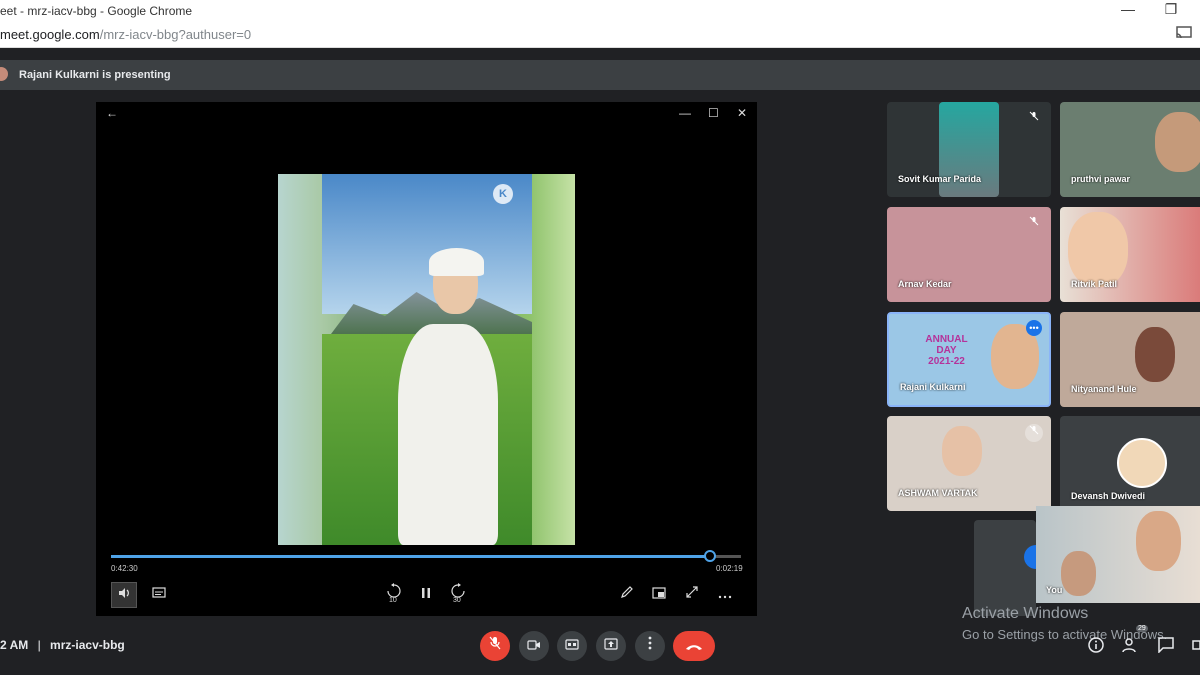  I want to click on meeting-info: 2 AM | mrz-iacv-bbg, so click(62, 645).